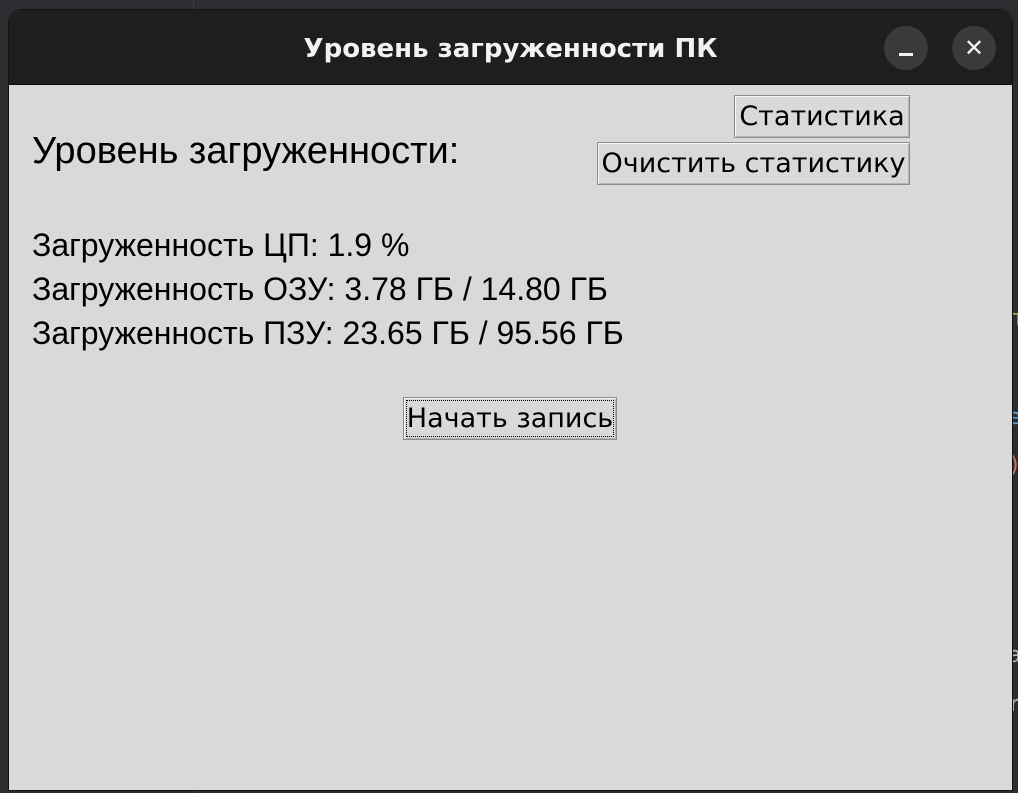 The width and height of the screenshot is (1018, 793). Describe the element at coordinates (906, 48) in the screenshot. I see `minimize-button` at that location.